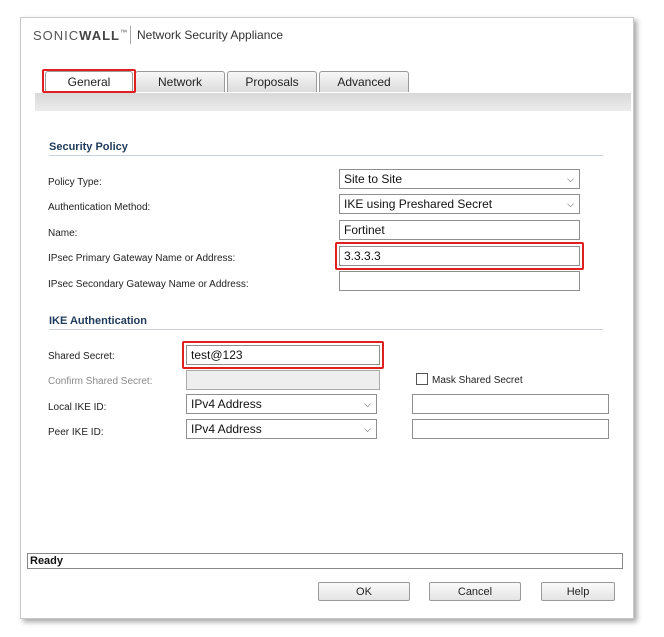  Describe the element at coordinates (76, 432) in the screenshot. I see `peer-ike-id-label: Peer IKE ID:` at that location.